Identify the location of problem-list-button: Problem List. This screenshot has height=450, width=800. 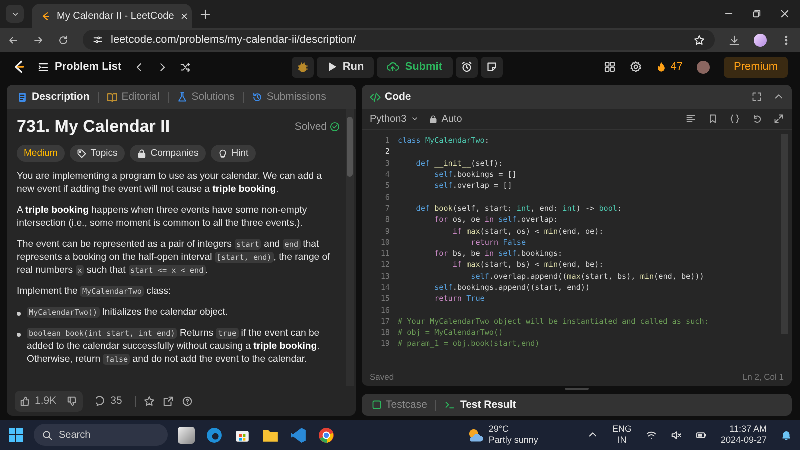
(80, 67).